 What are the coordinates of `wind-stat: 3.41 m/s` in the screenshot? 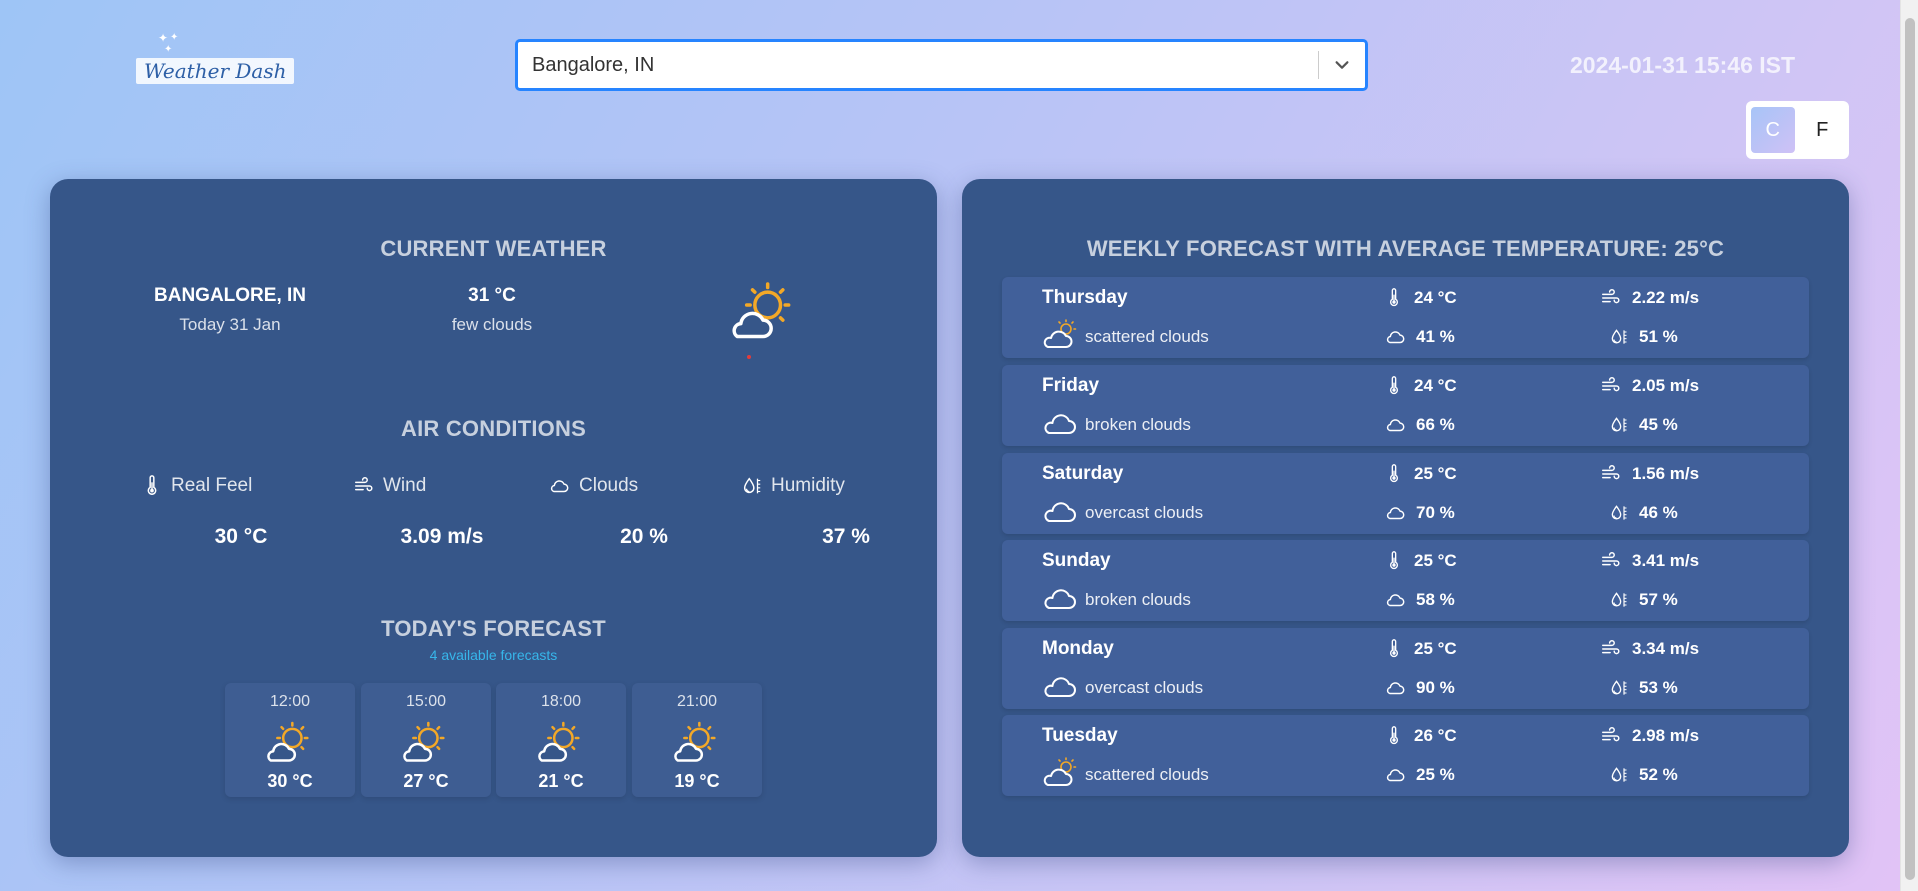 It's located at (1649, 561).